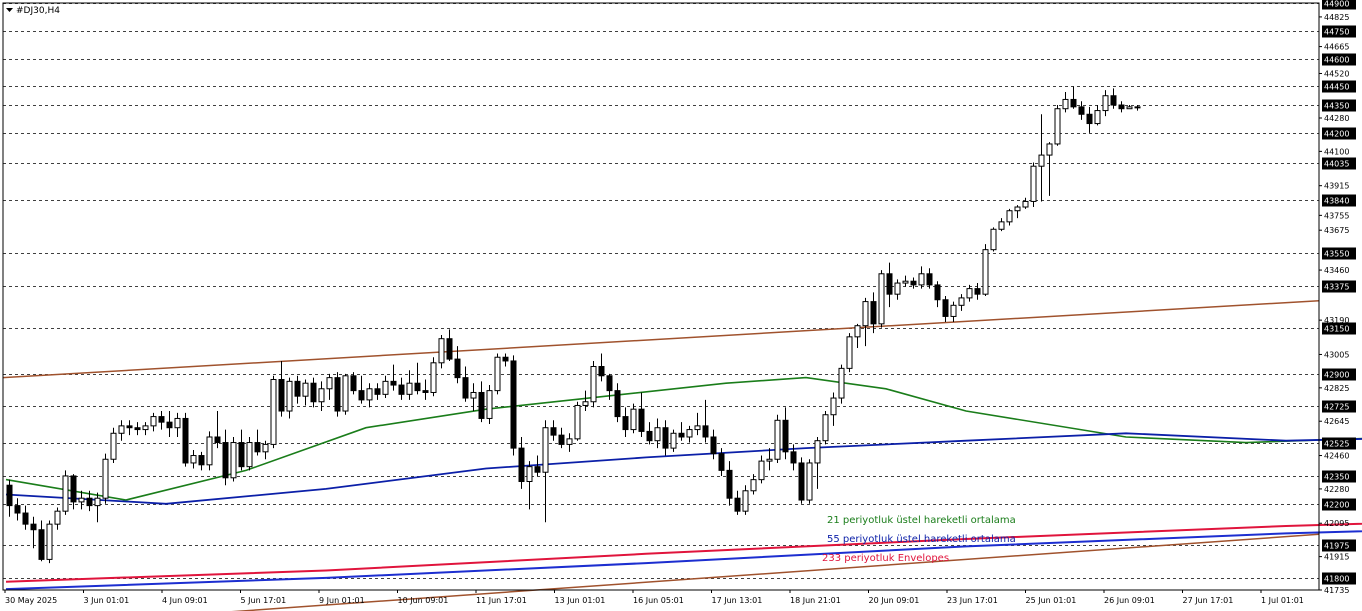 This screenshot has height=611, width=1362. I want to click on x-tick-label: 16 Jun 05:01, so click(658, 600).